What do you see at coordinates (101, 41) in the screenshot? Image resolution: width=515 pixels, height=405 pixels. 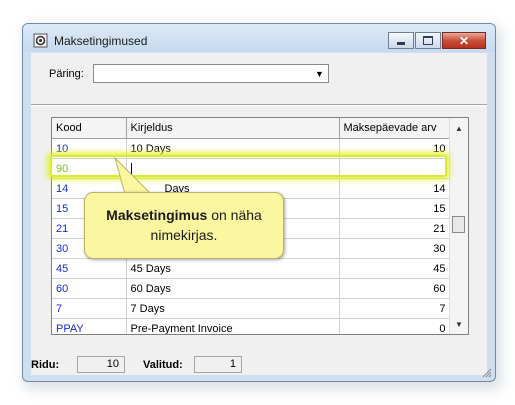 I see `window-title: Maksetingimused` at bounding box center [101, 41].